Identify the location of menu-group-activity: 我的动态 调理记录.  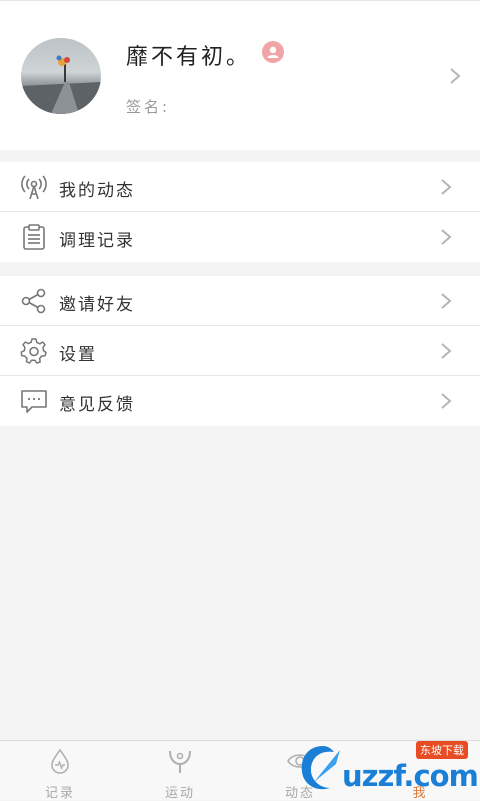
(240, 212).